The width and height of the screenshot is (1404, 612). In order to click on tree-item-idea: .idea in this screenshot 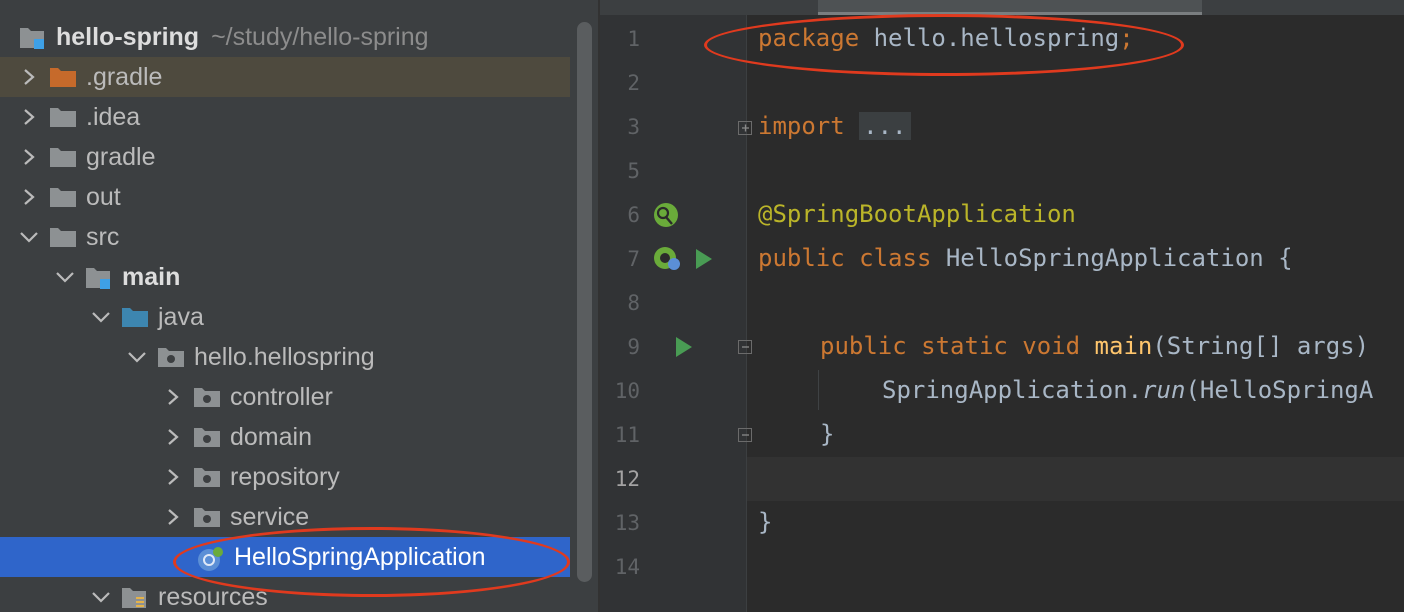, I will do `click(285, 117)`.